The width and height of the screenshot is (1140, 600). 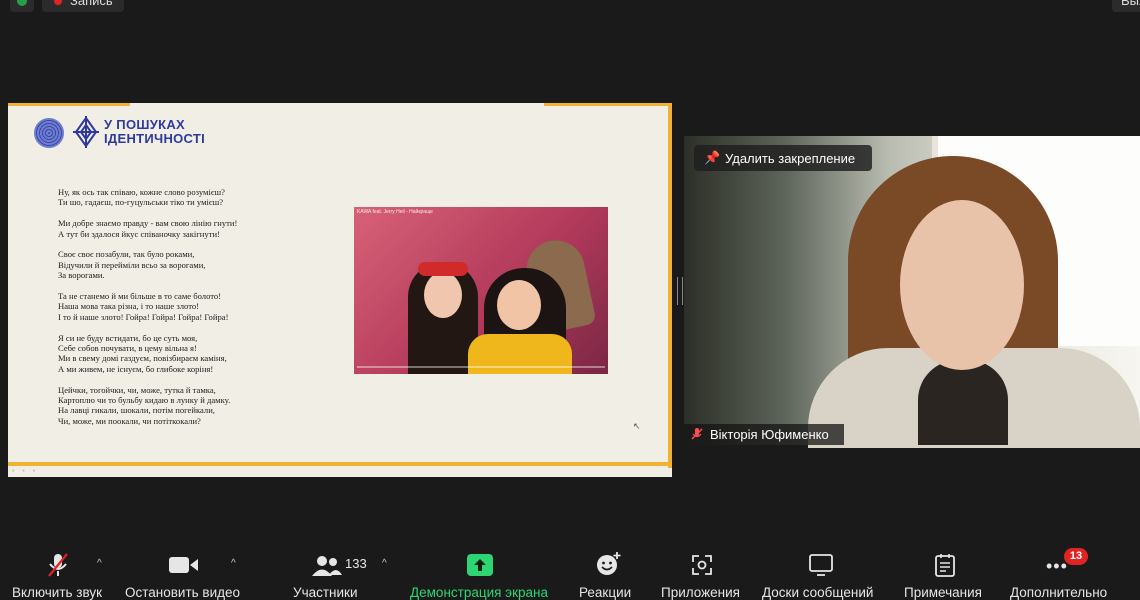 I want to click on participants-count: 133, so click(x=356, y=563).